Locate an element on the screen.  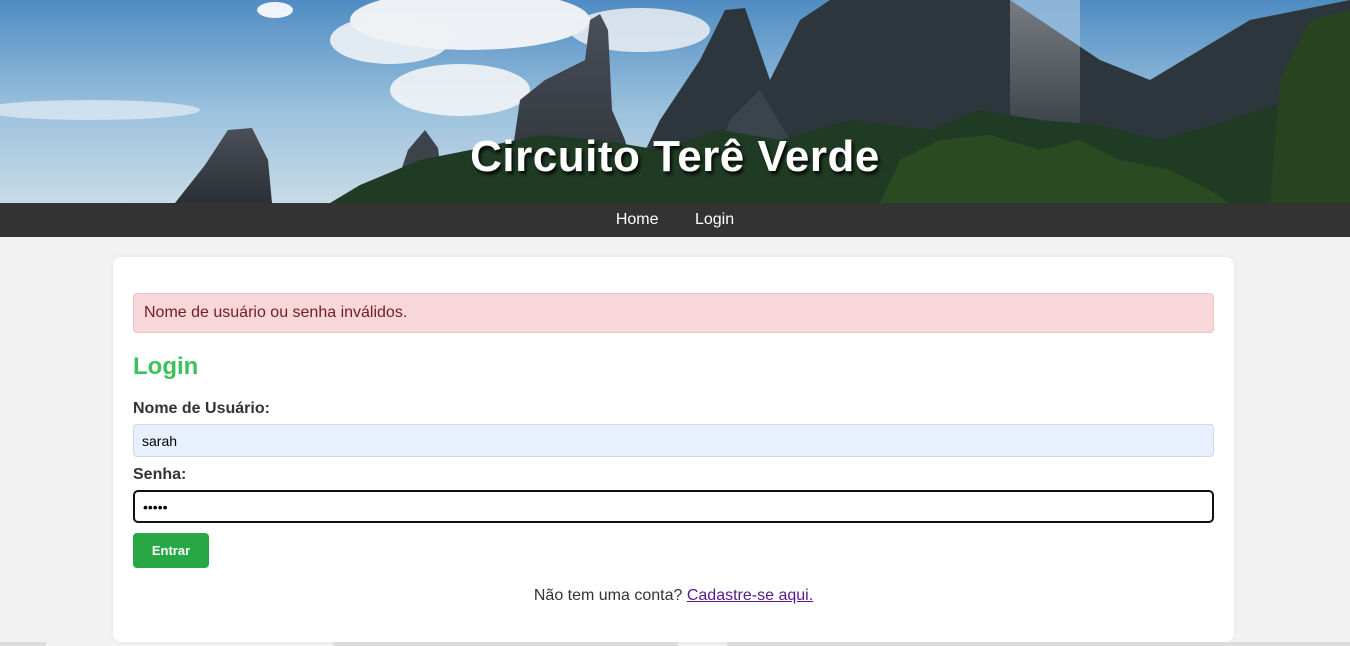
password-input is located at coordinates (673, 506).